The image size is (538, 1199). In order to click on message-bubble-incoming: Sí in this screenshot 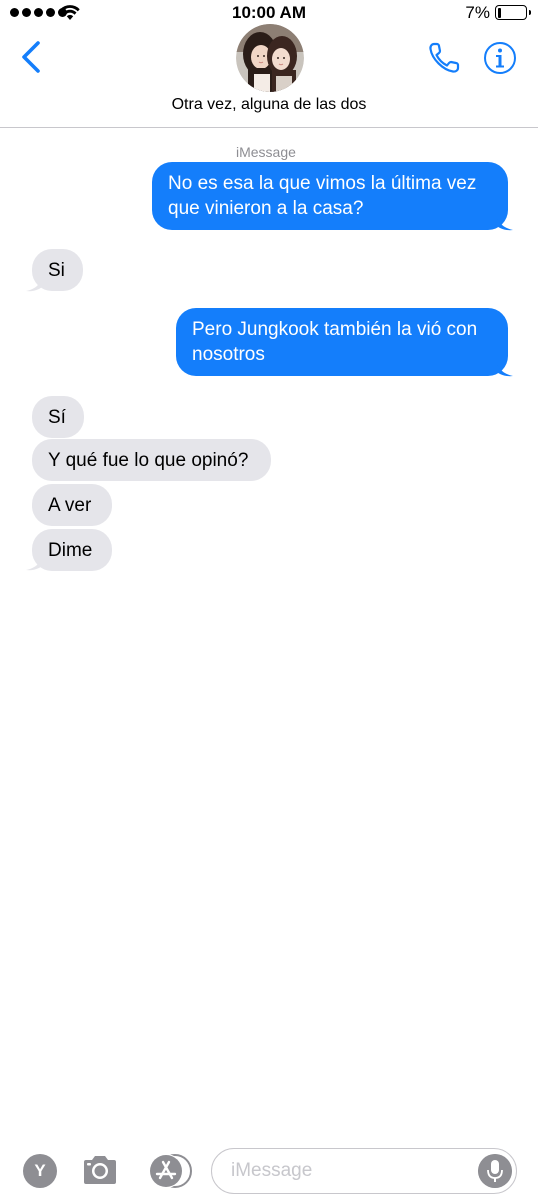, I will do `click(58, 417)`.